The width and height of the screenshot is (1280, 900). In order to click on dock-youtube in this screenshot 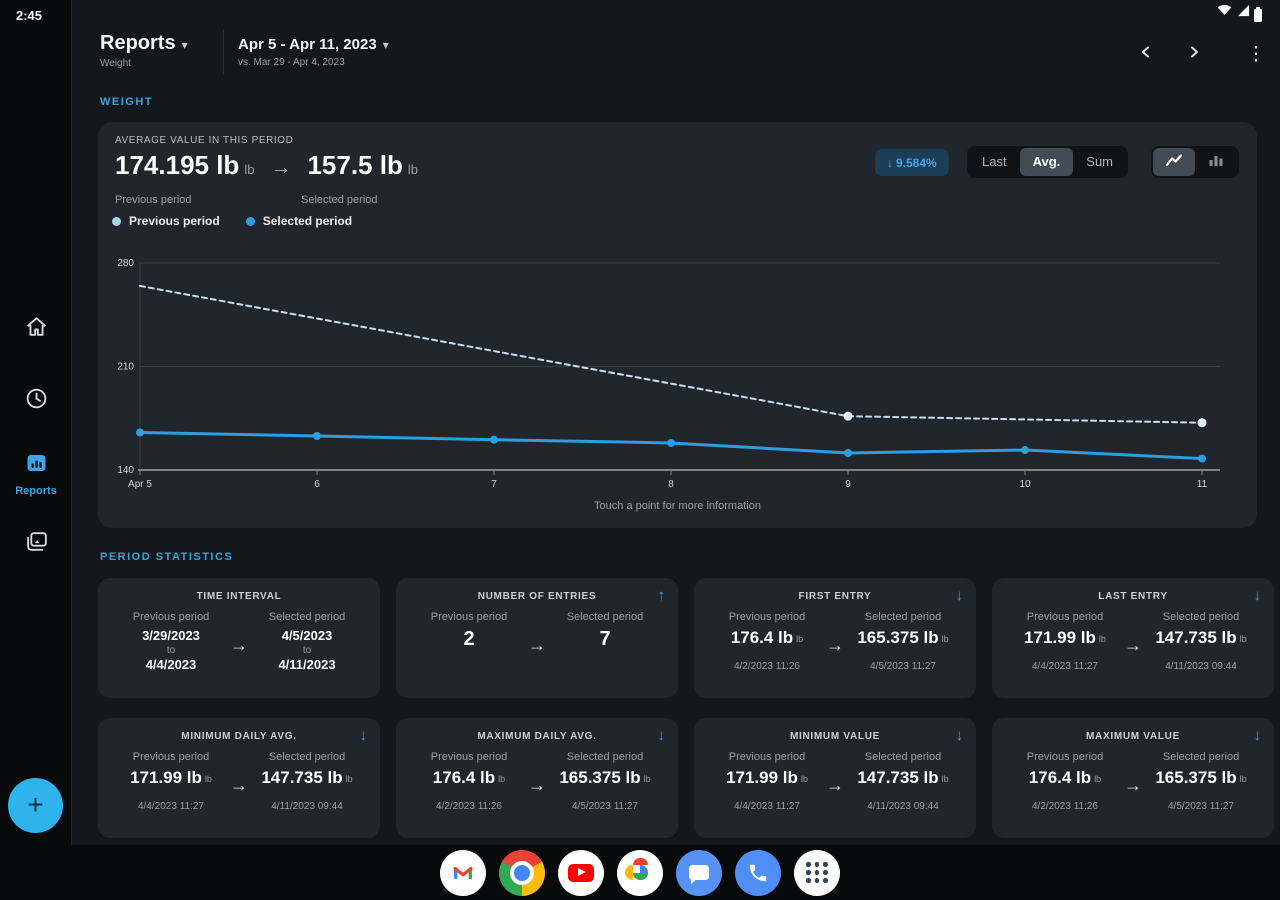, I will do `click(581, 872)`.